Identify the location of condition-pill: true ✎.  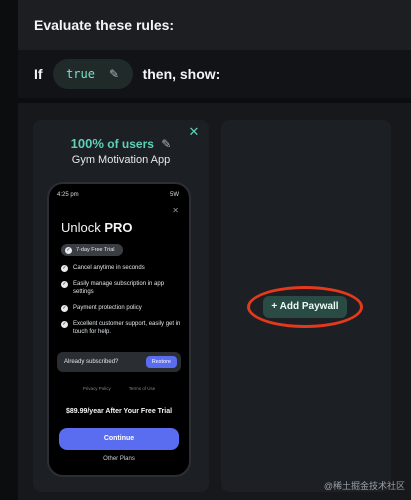
(92, 74).